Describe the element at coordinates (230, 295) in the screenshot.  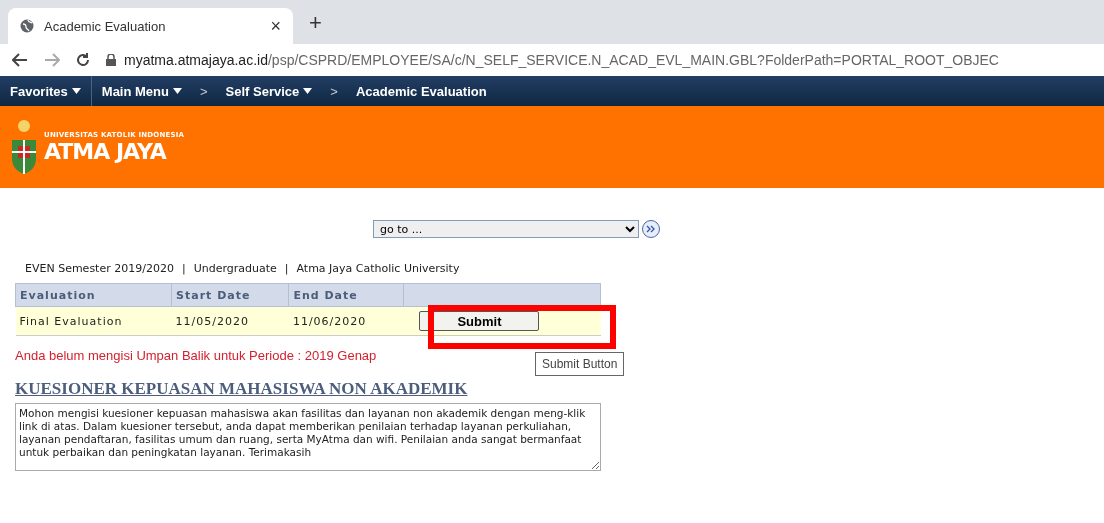
I see `column-header: Start Date` at that location.